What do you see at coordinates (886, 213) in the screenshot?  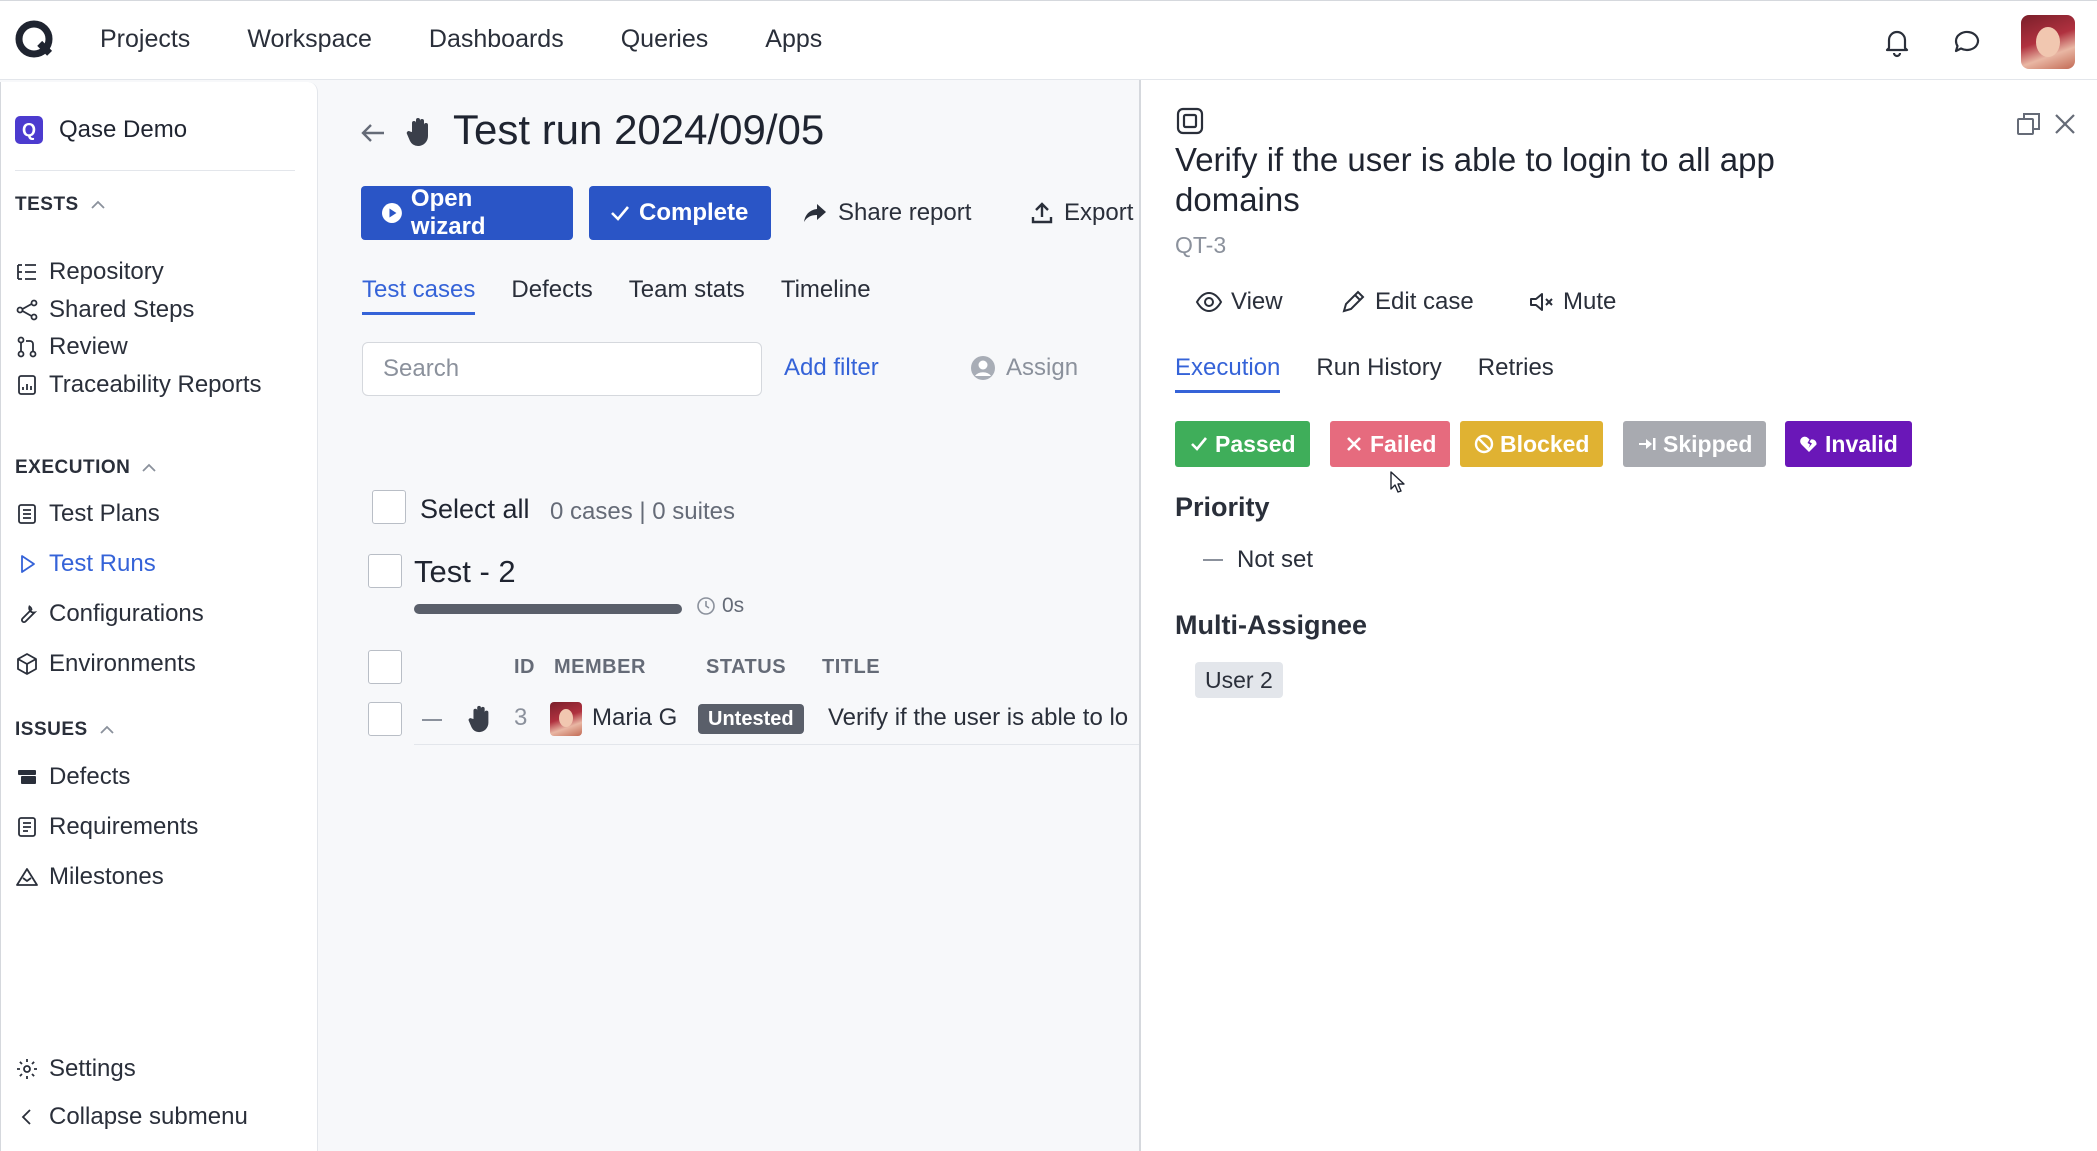 I see `share-report-button: Share report` at bounding box center [886, 213].